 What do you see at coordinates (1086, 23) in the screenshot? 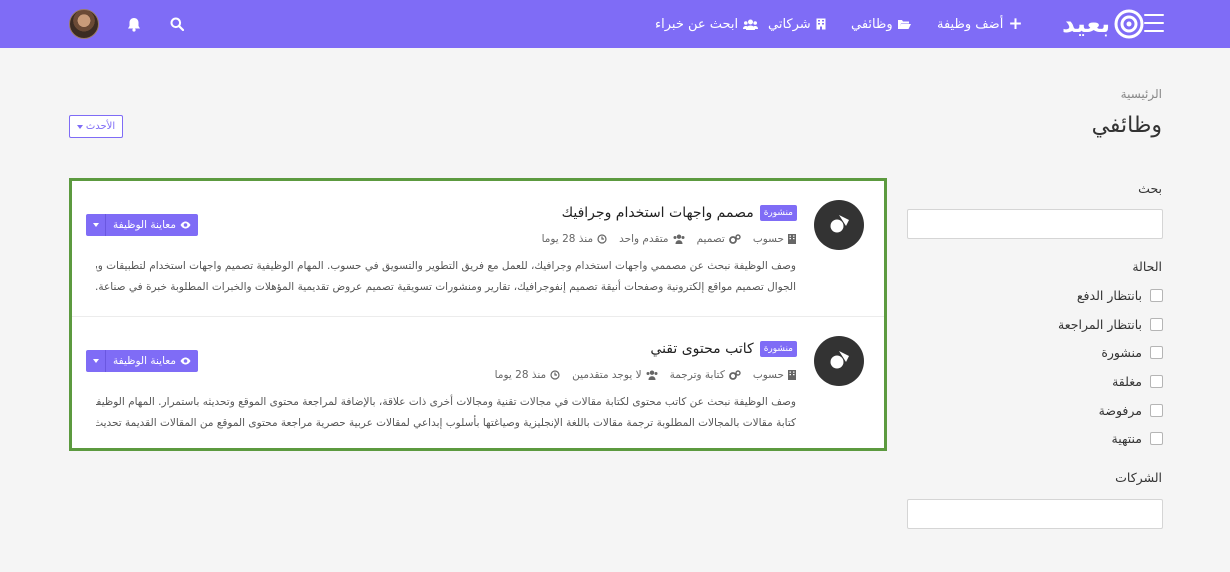
I see `logo-text: بعيد` at bounding box center [1086, 23].